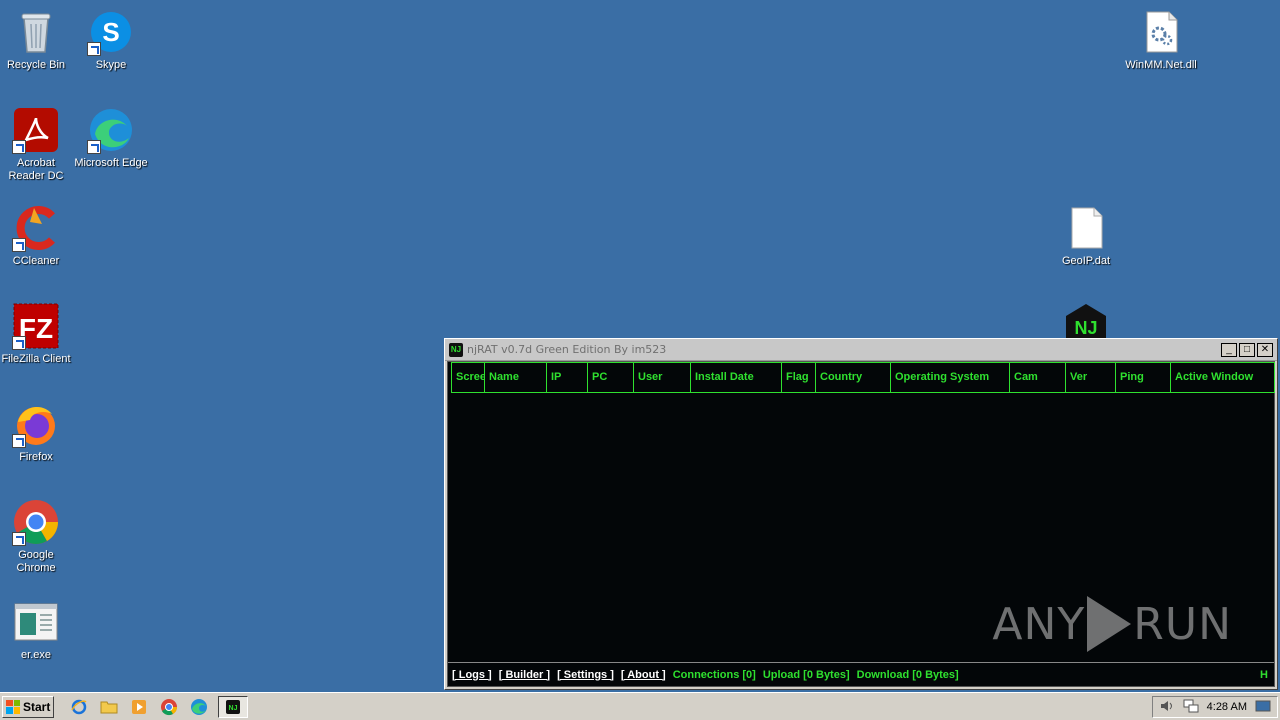 This screenshot has width=1280, height=720. What do you see at coordinates (853, 377) in the screenshot?
I see `column-header-country: Country` at bounding box center [853, 377].